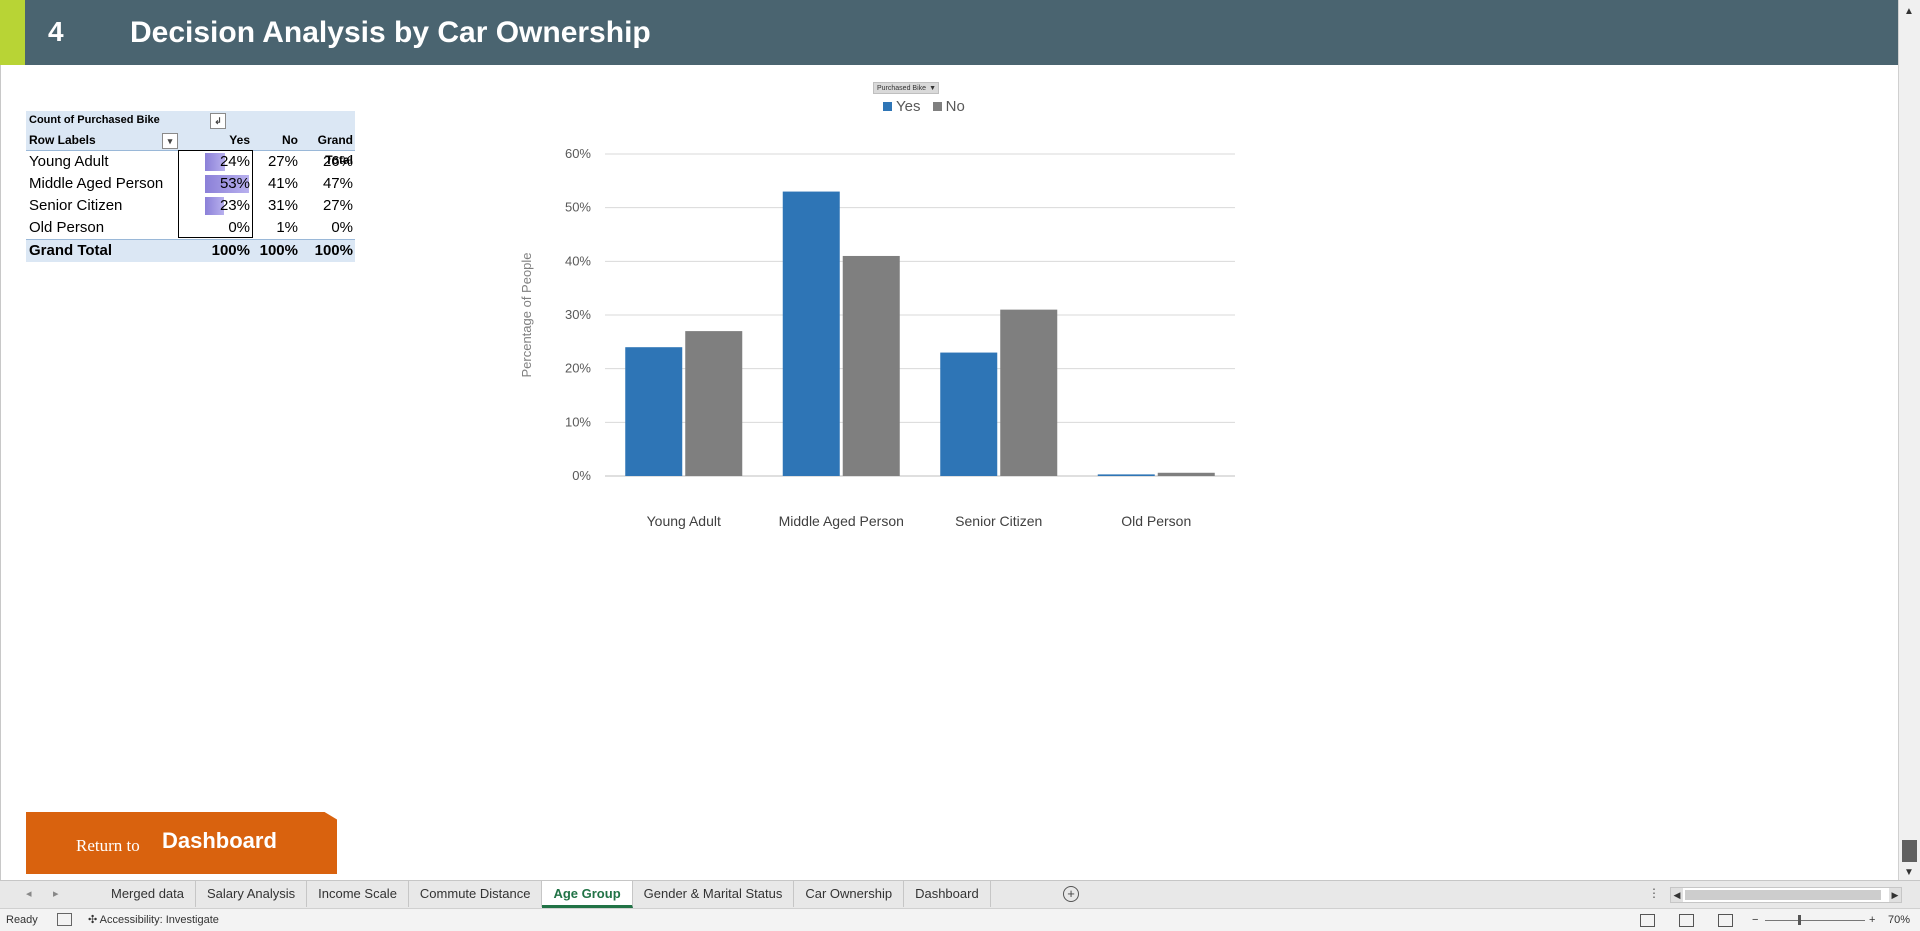 The height and width of the screenshot is (931, 1920). I want to click on cell-yes-value: 23%, so click(234, 205).